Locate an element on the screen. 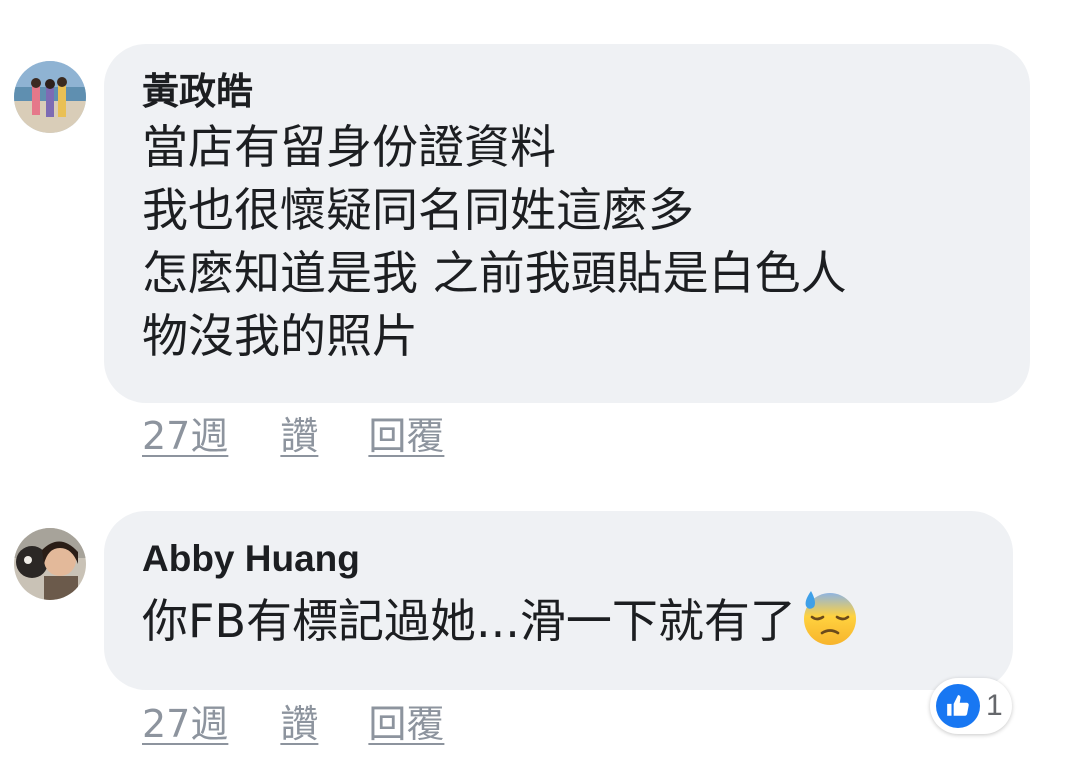  comment-line: 怎麼知道是我 之前我頭貼是白色人 is located at coordinates (494, 273).